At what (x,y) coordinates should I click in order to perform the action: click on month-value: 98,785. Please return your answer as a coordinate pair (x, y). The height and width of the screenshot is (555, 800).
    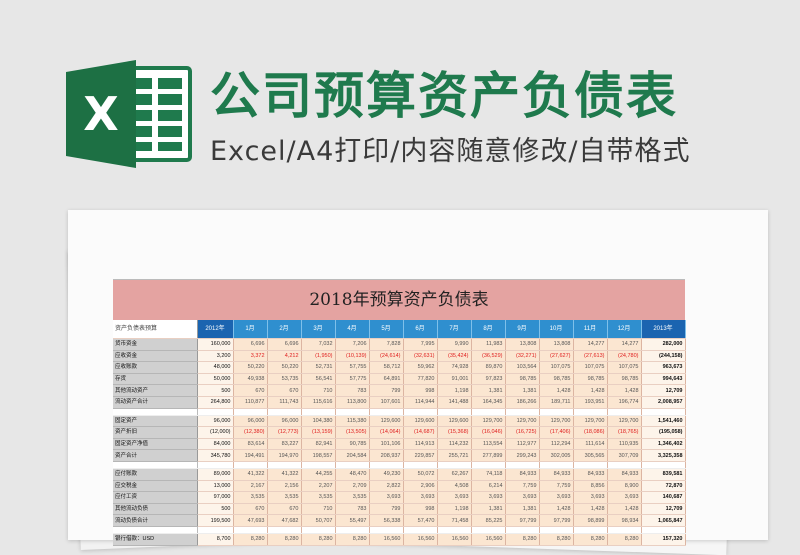
    Looking at the image, I should click on (590, 379).